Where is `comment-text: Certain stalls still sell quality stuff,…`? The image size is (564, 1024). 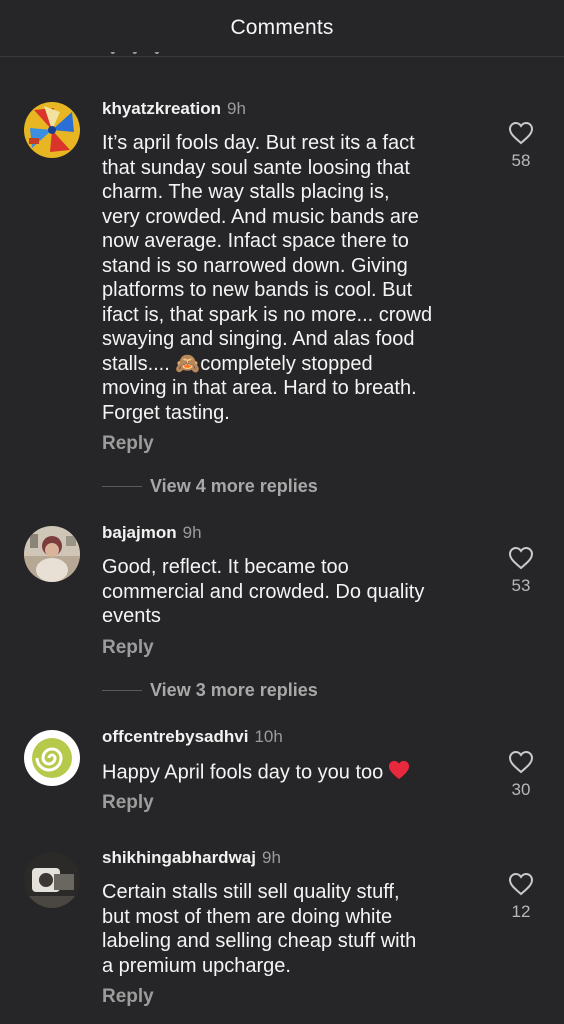 comment-text: Certain stalls still sell quality stuff,… is located at coordinates (297, 929).